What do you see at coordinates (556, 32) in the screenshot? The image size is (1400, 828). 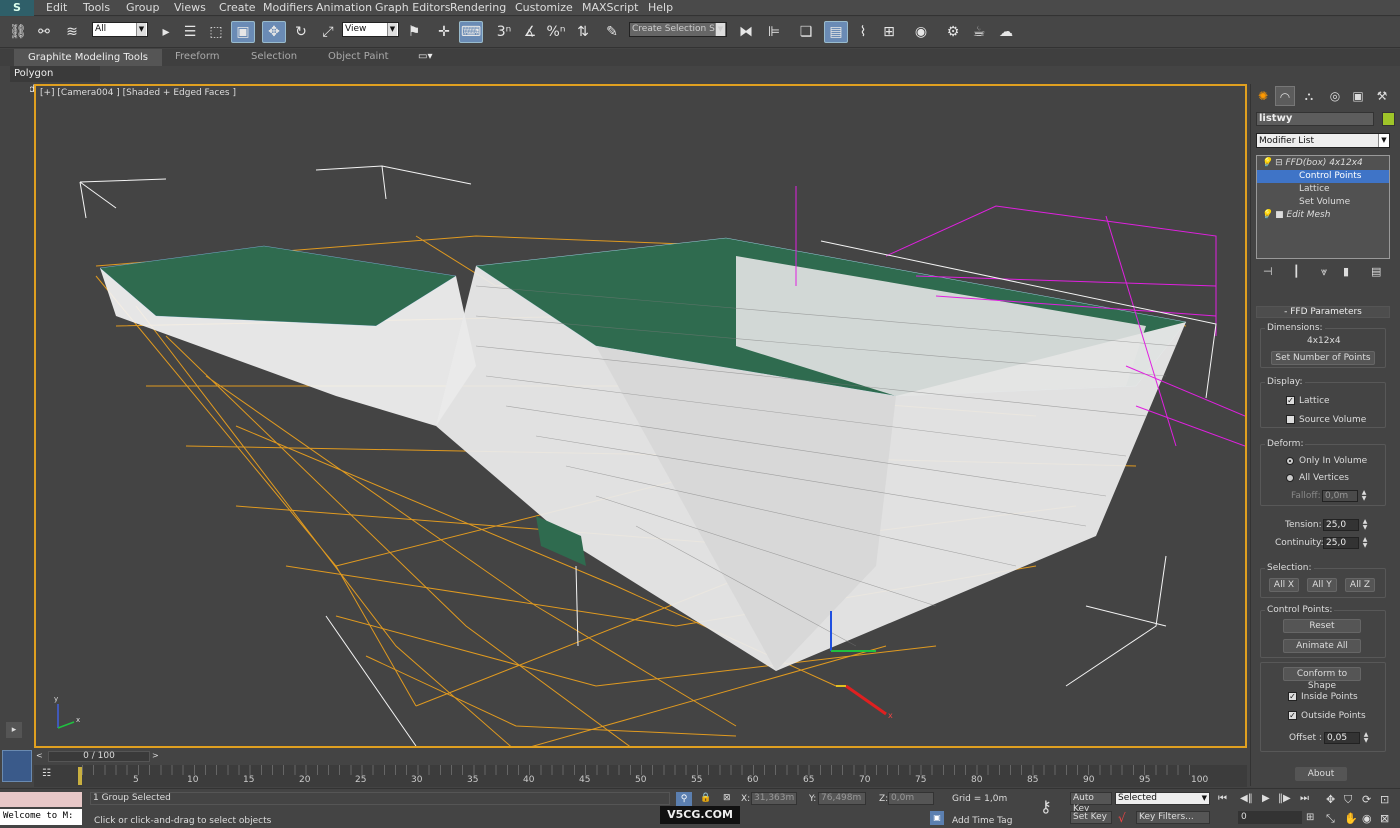 I see `percent-snap-icon: % ⁿ` at bounding box center [556, 32].